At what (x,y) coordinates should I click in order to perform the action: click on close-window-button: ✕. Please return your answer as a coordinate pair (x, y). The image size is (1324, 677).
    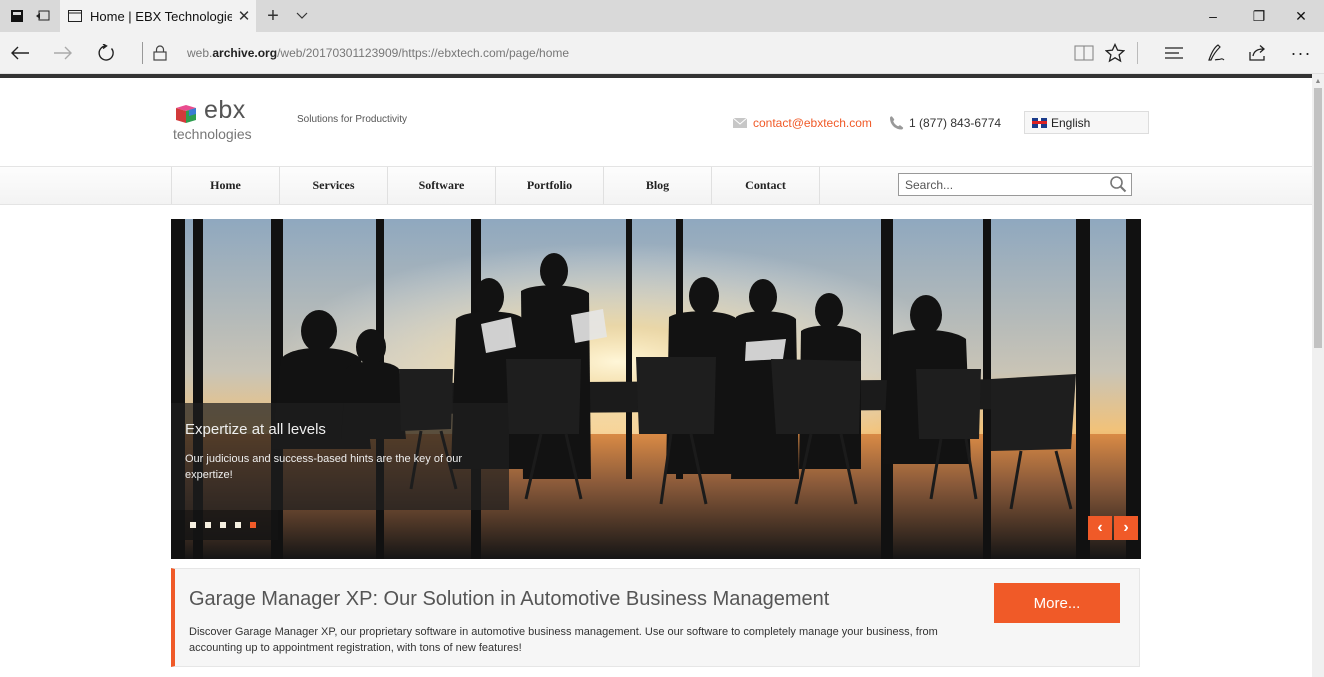
    Looking at the image, I should click on (1301, 16).